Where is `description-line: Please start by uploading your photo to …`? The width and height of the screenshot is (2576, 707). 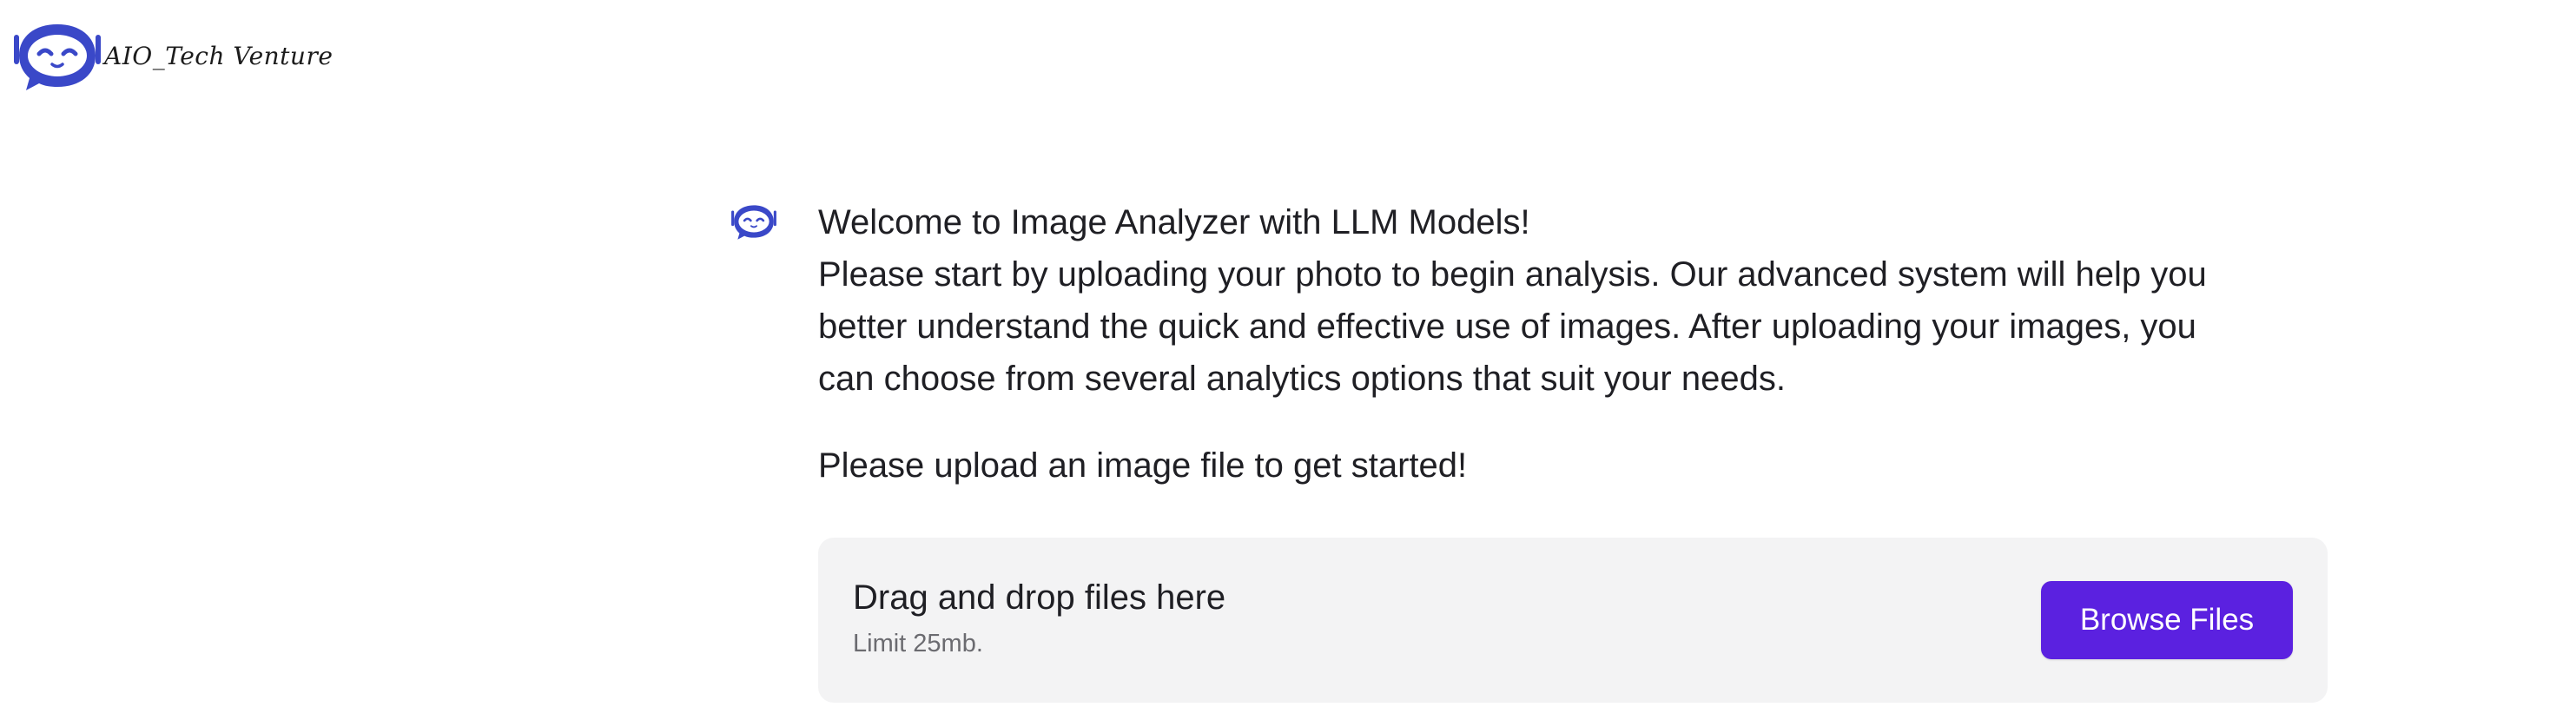
description-line: Please start by uploading your photo to … is located at coordinates (1512, 275).